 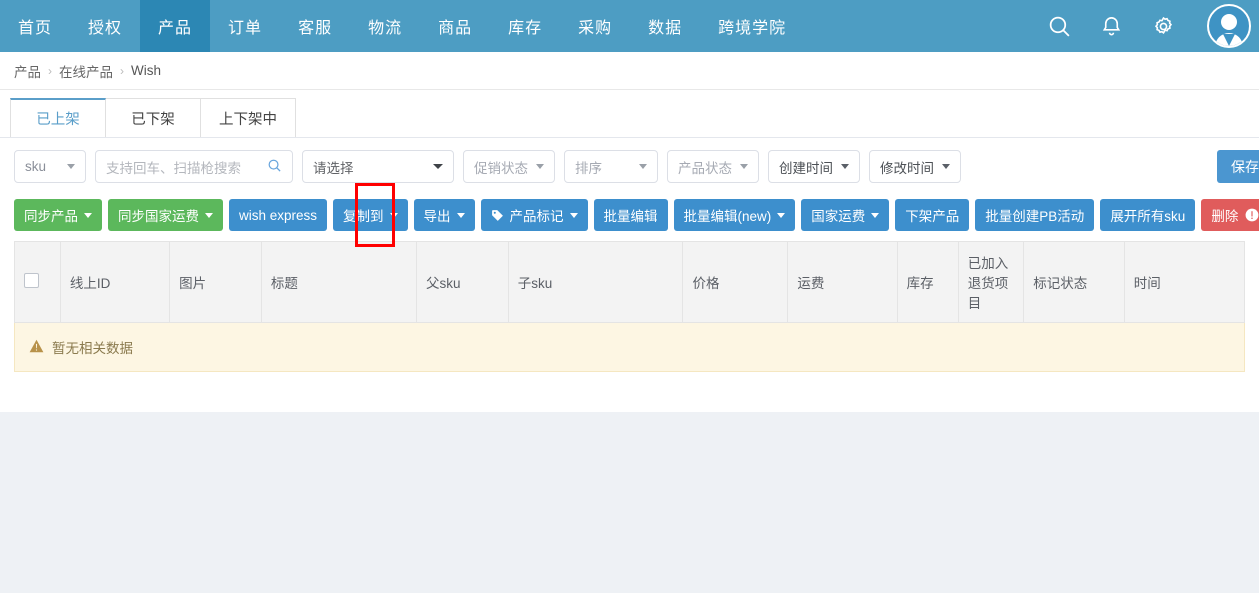 I want to click on tab-label: 已下架, so click(x=153, y=119).